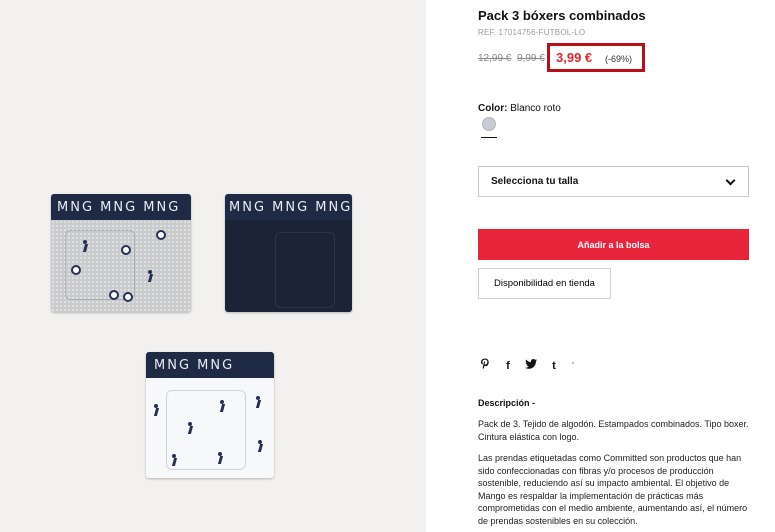 This screenshot has width=775, height=532. I want to click on white-boxer-image: MNG MNG, so click(210, 415).